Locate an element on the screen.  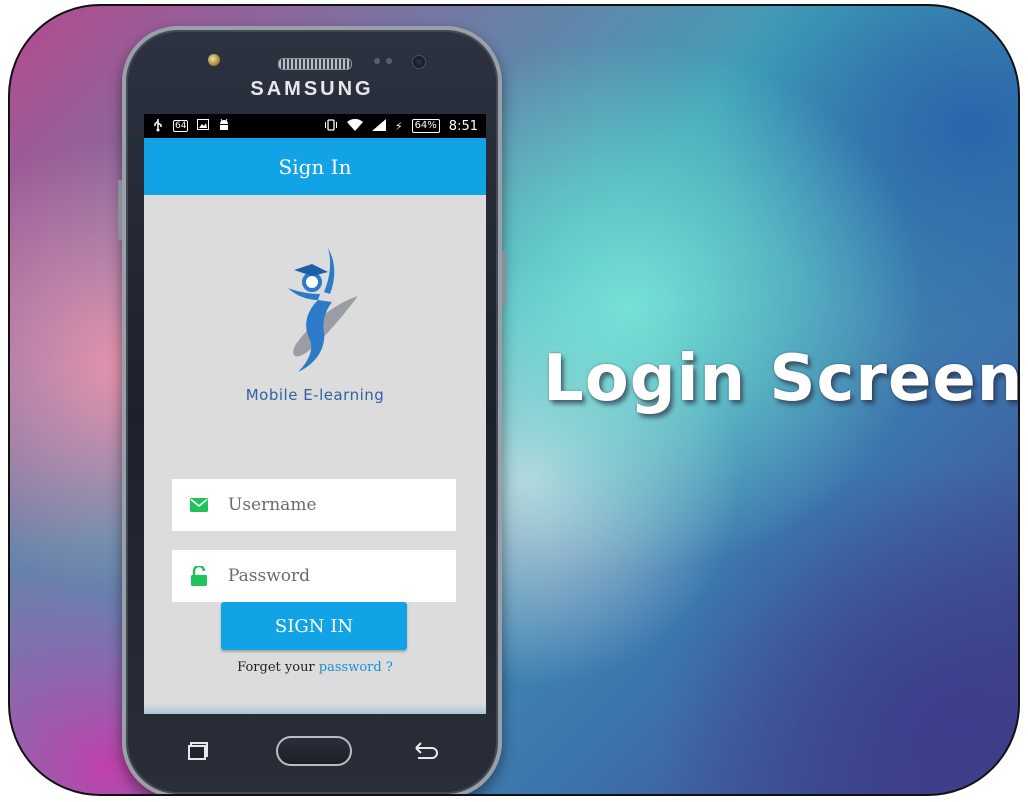
earpiece-speaker is located at coordinates (315, 64).